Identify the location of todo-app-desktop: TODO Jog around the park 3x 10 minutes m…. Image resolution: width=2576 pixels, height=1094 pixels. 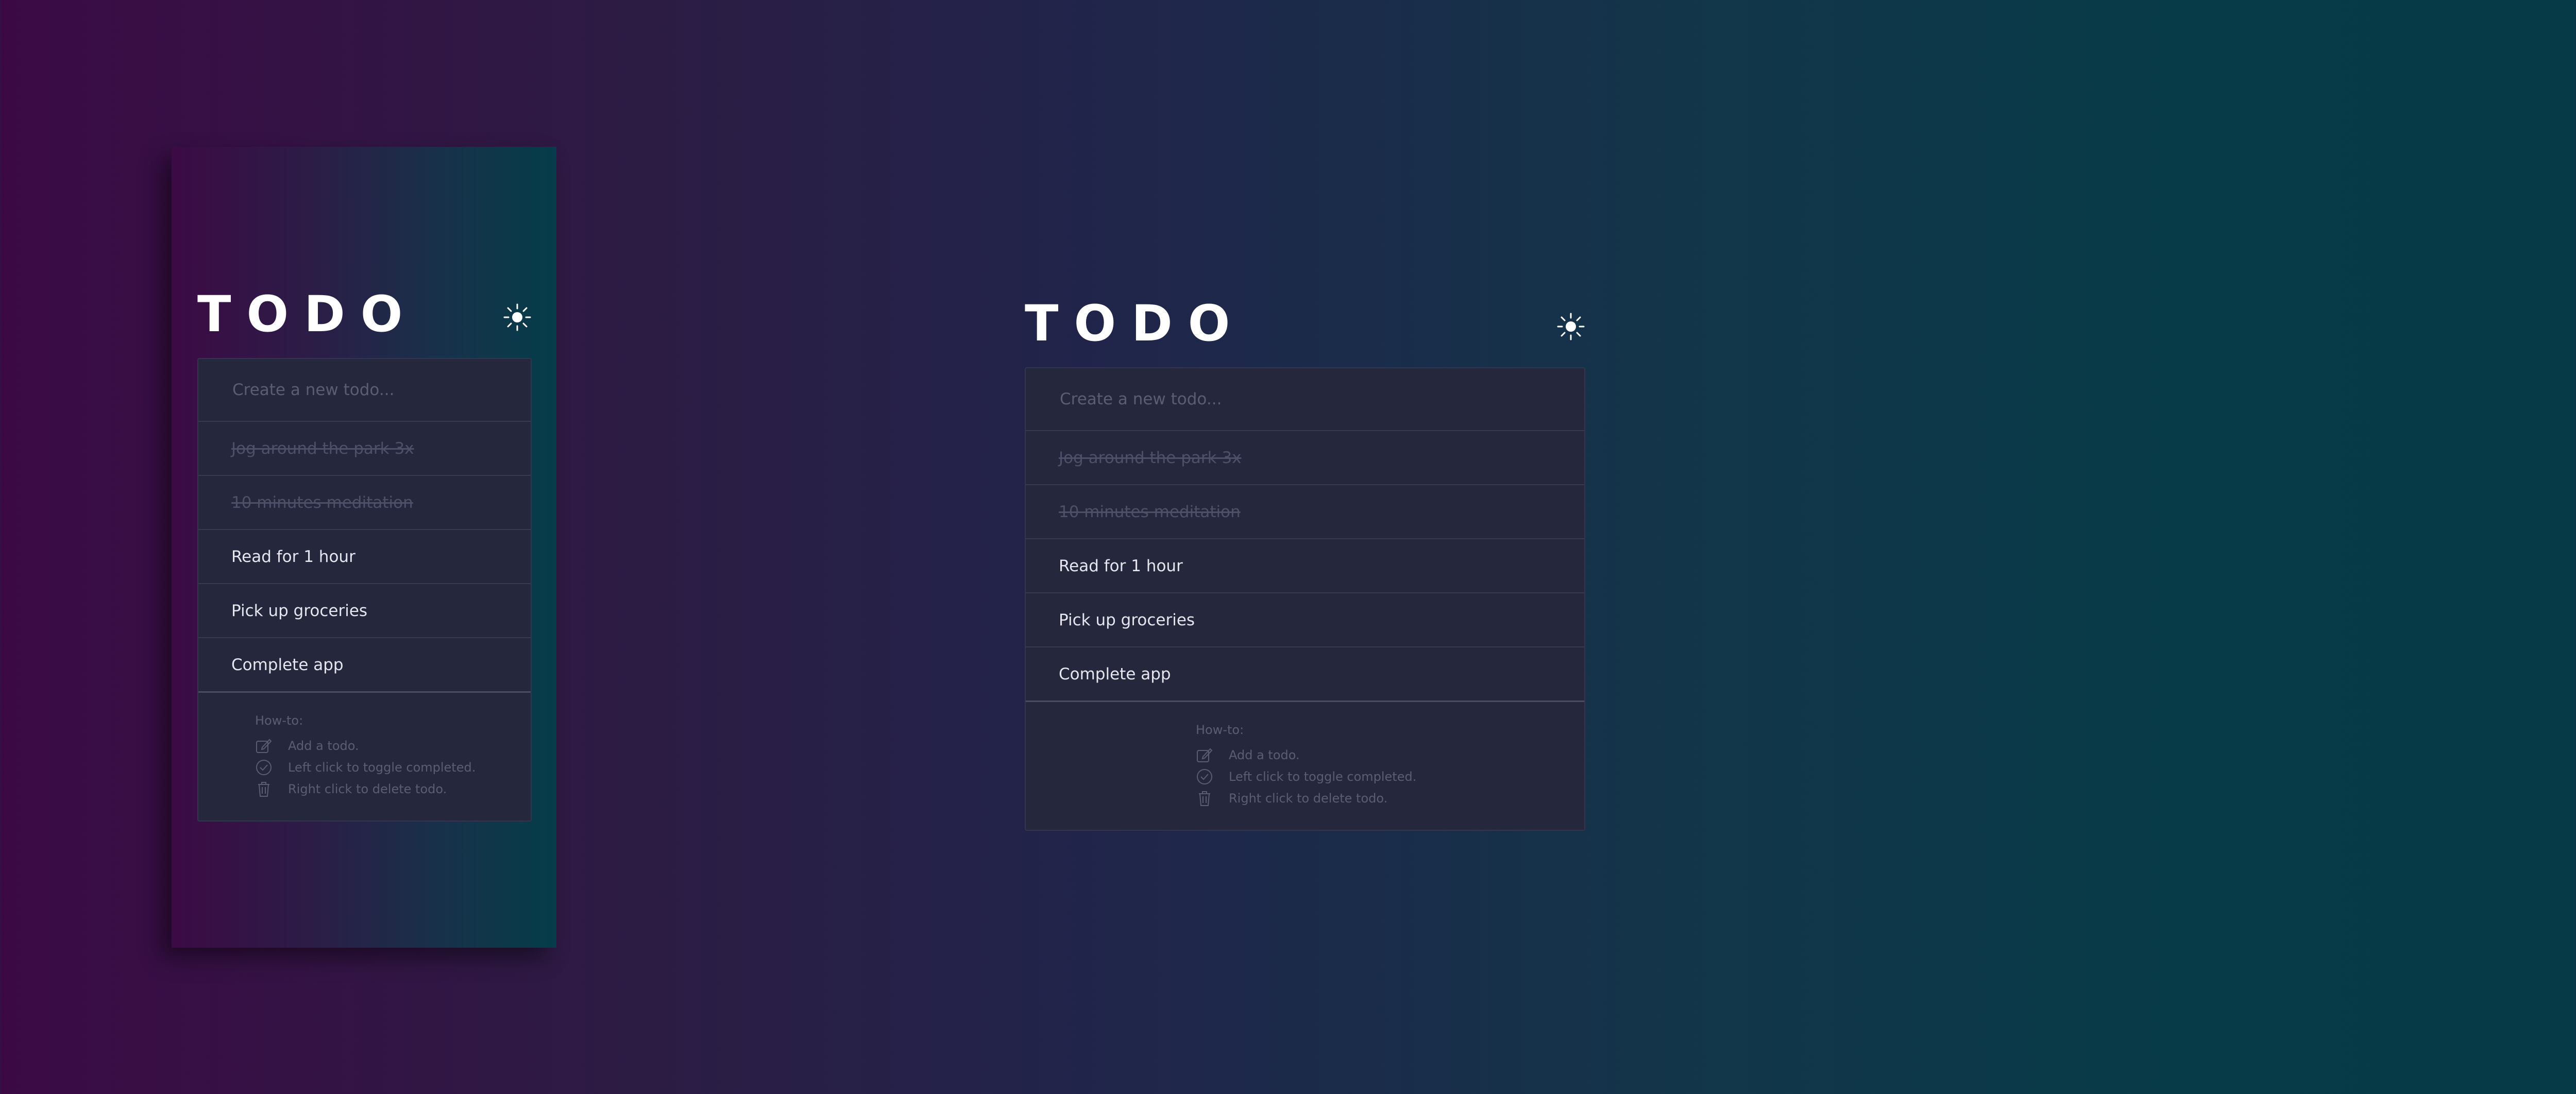
(1305, 565).